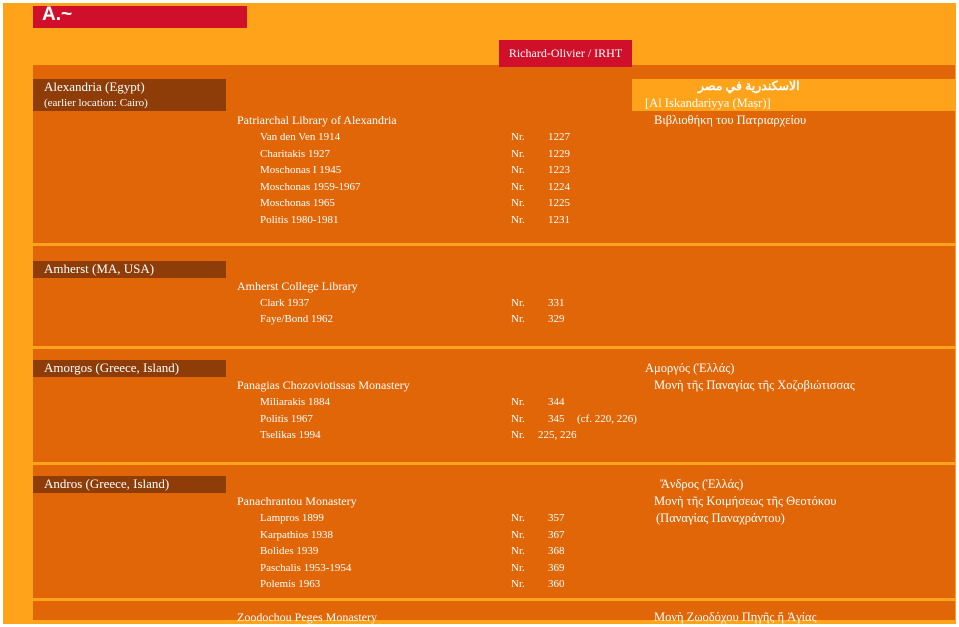 The height and width of the screenshot is (627, 959). What do you see at coordinates (297, 203) in the screenshot?
I see `ref-author: Moschonas 1965` at bounding box center [297, 203].